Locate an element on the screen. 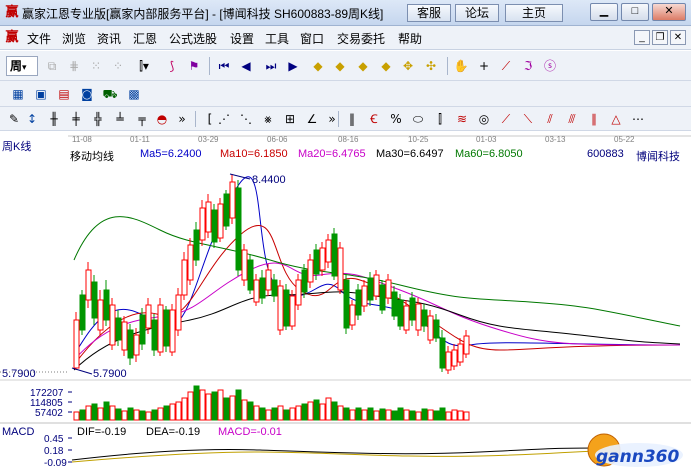 This screenshot has width=691, height=469. menu-settings: 设置 is located at coordinates (242, 38).